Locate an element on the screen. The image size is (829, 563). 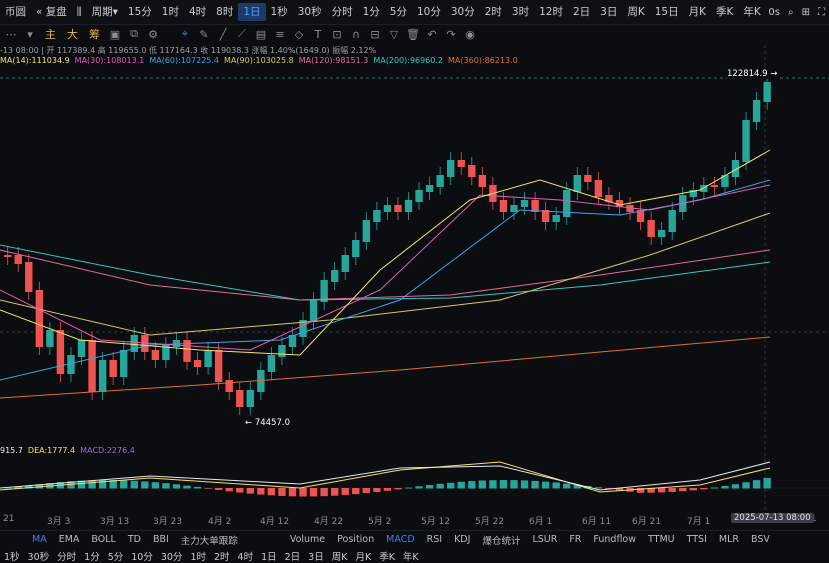
bottom-interval-tab: 30分 is located at coordinates (172, 556).